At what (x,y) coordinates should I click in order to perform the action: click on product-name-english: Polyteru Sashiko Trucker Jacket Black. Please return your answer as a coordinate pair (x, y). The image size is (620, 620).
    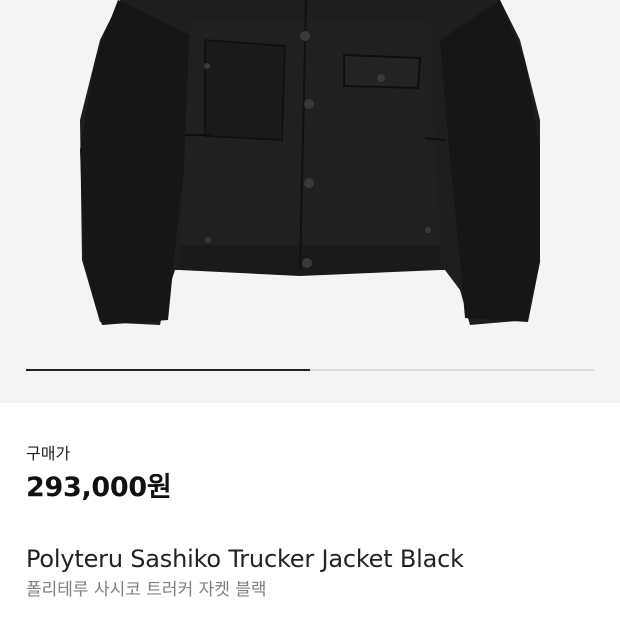
    Looking at the image, I should click on (245, 559).